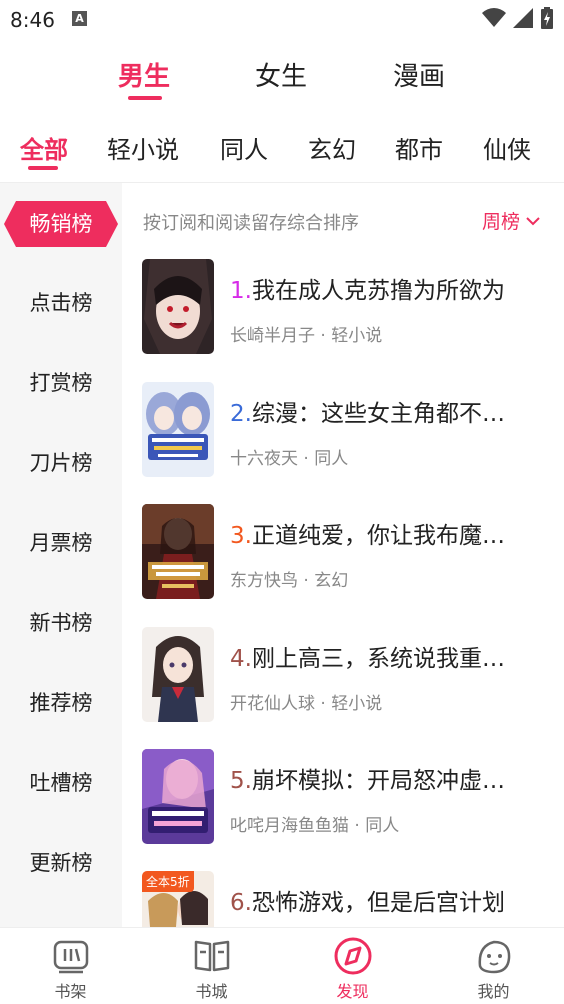 Image resolution: width=564 pixels, height=1004 pixels. What do you see at coordinates (282, 151) in the screenshot?
I see `category-tabs: 全部 轻小说 同人 玄幻 都市 仙侠` at bounding box center [282, 151].